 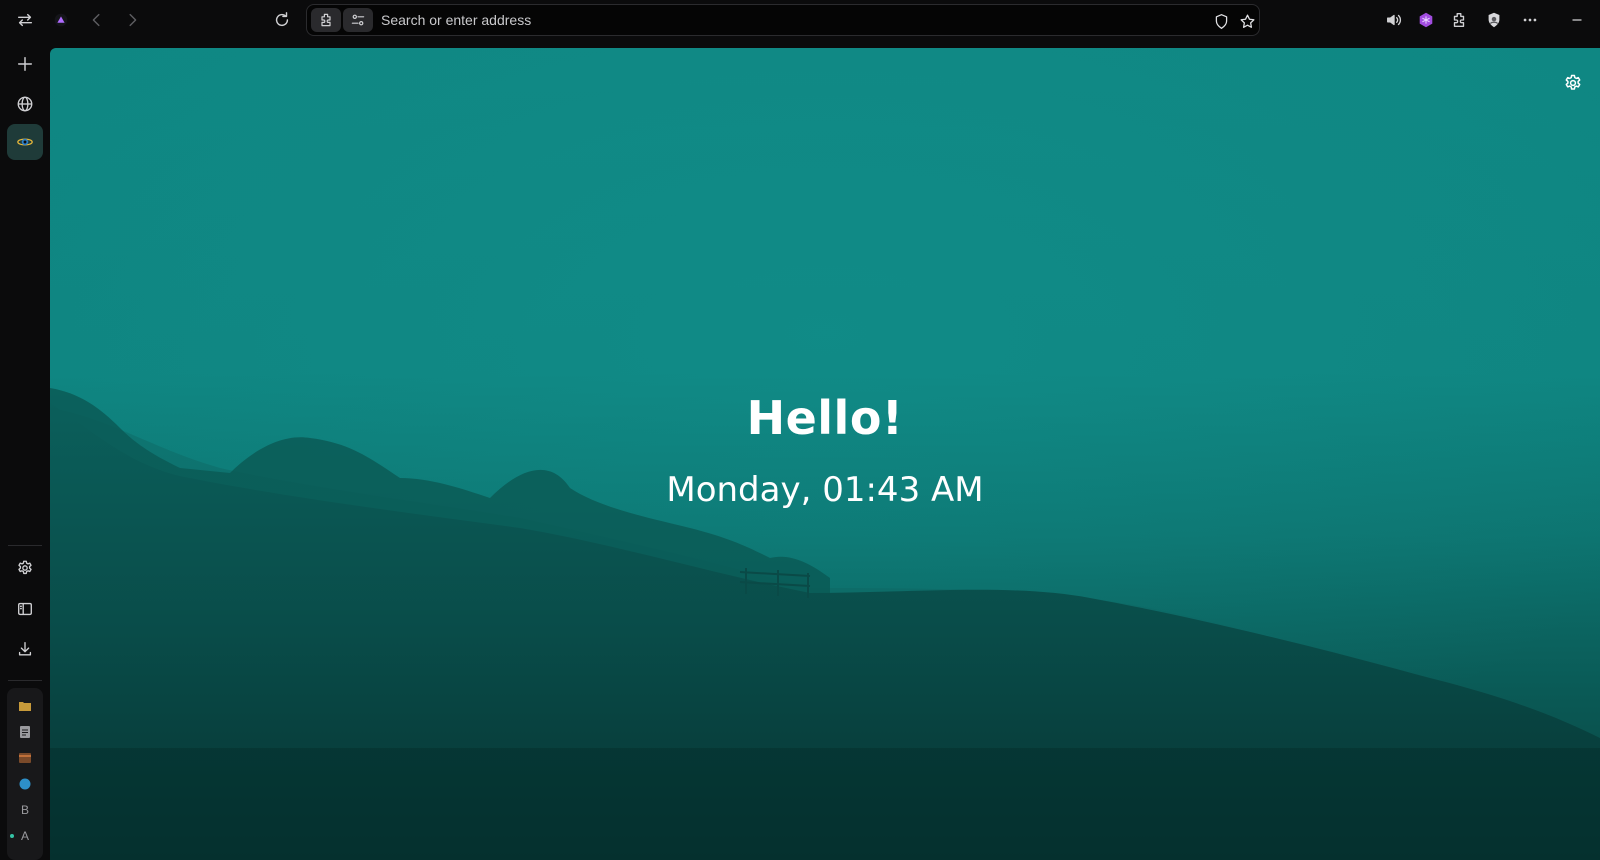 I want to click on extension-icon, so click(x=326, y=20).